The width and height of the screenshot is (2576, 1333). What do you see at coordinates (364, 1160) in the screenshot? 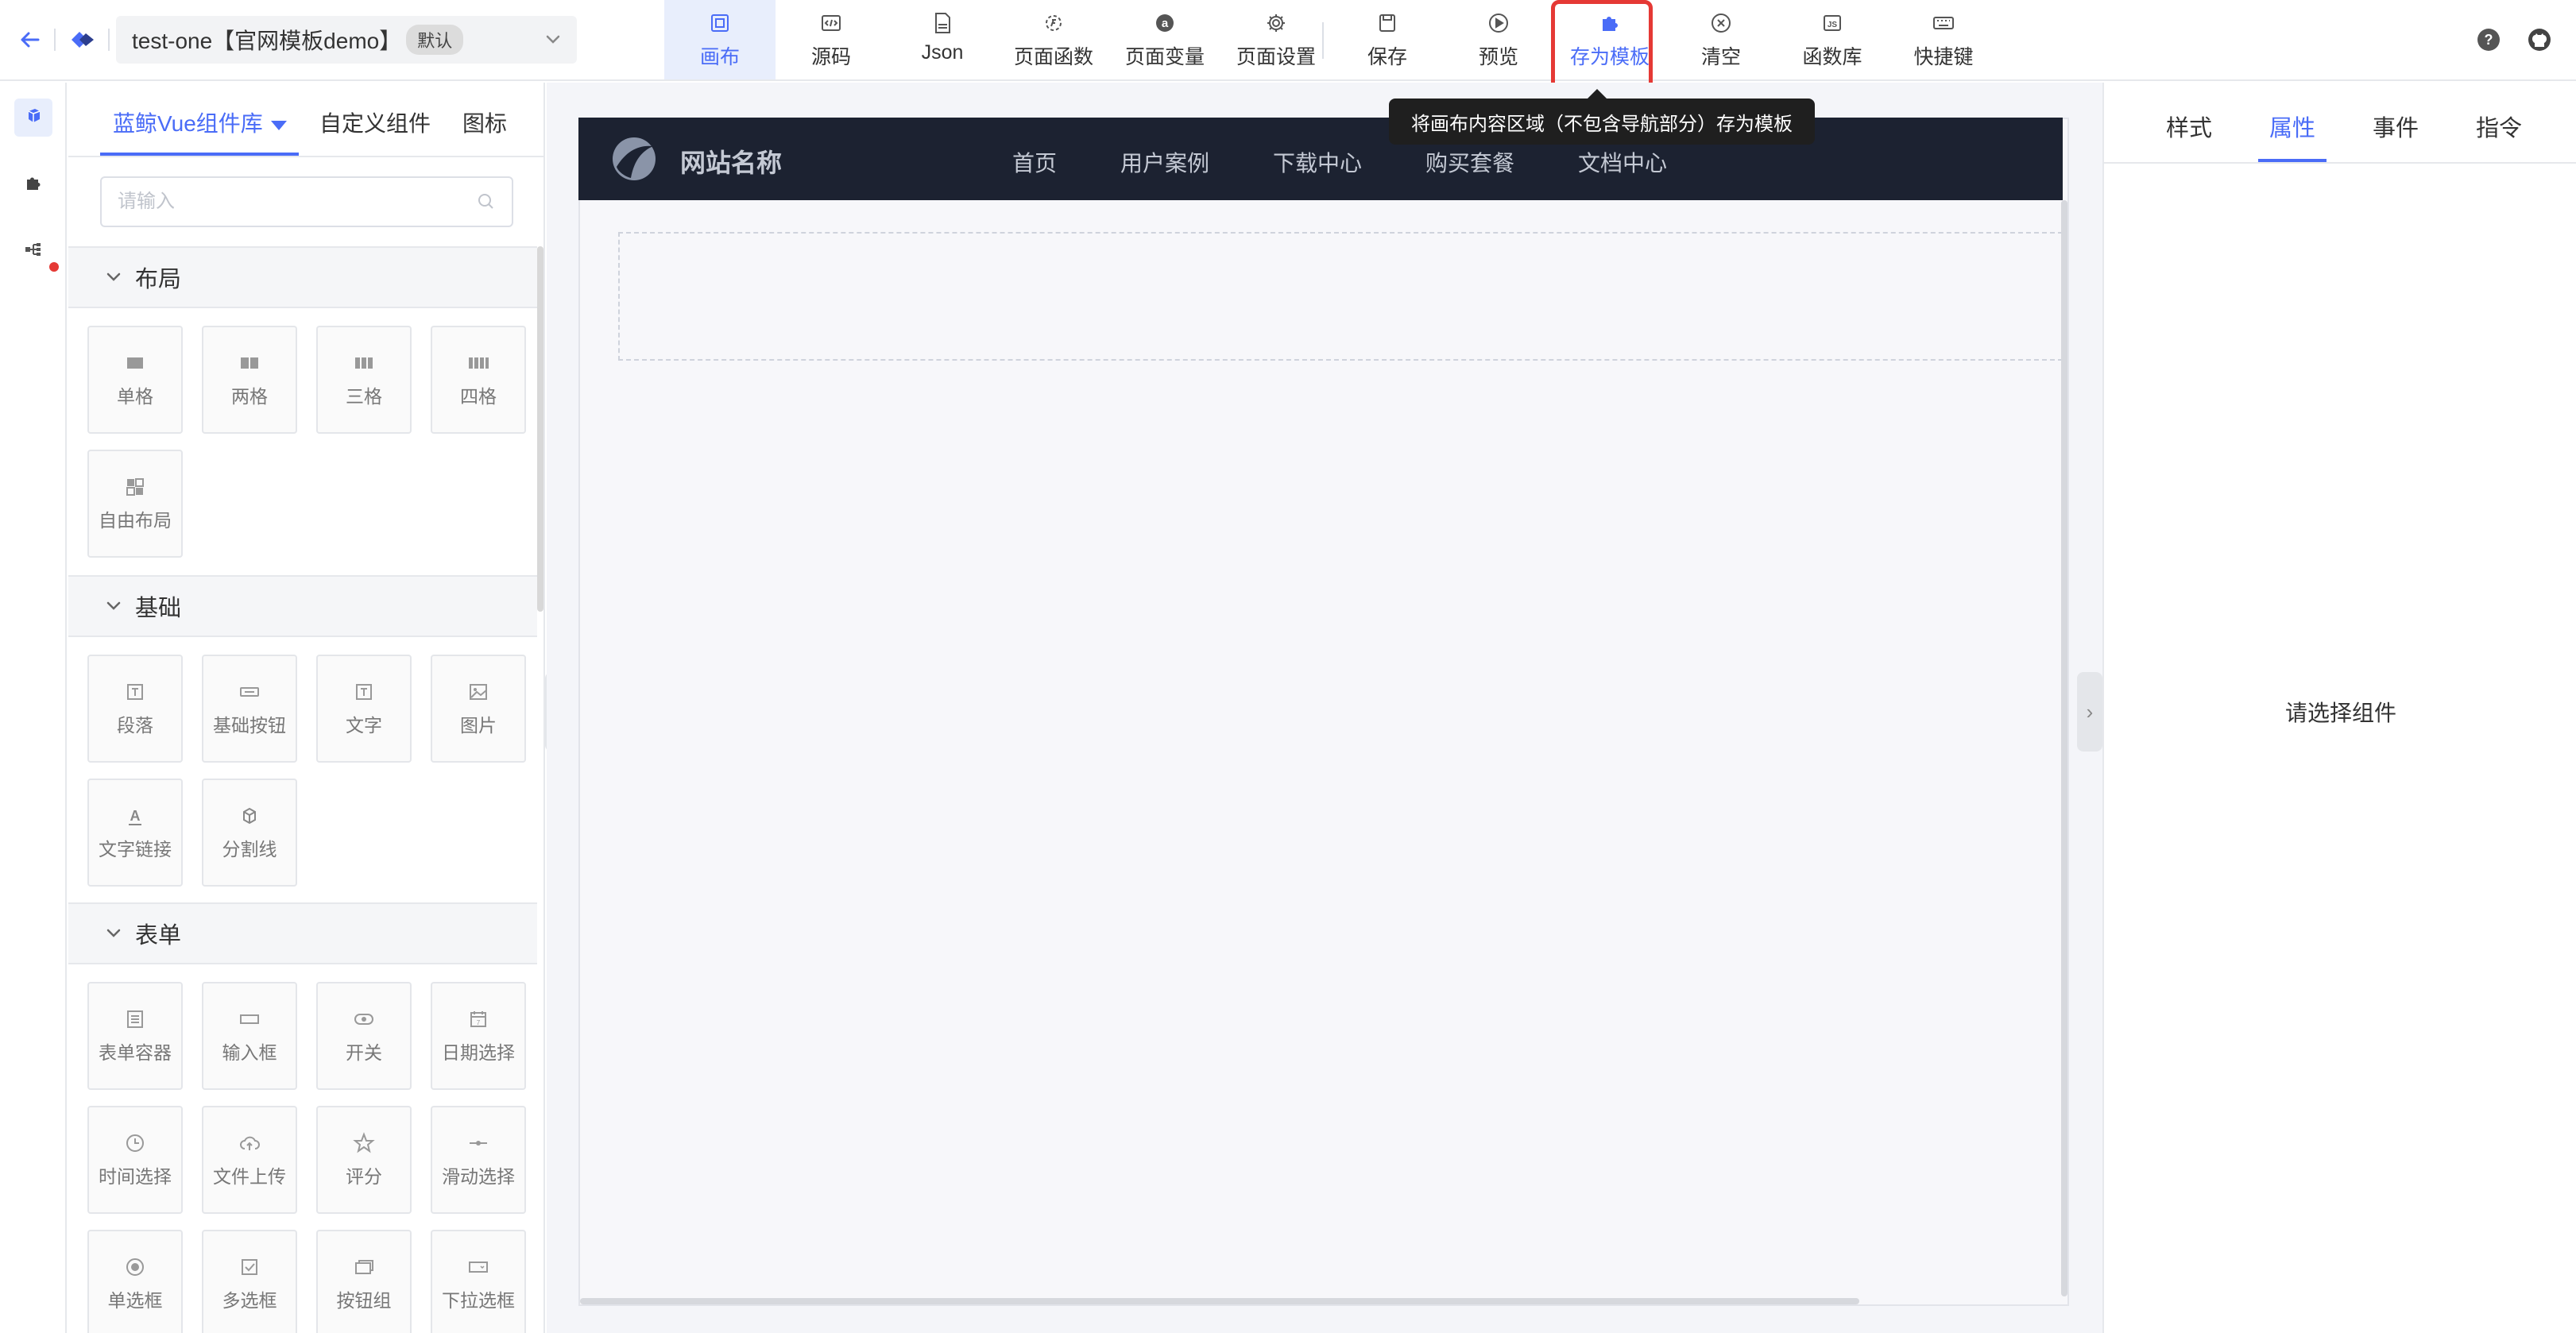
I see `component-rate: 评分` at bounding box center [364, 1160].